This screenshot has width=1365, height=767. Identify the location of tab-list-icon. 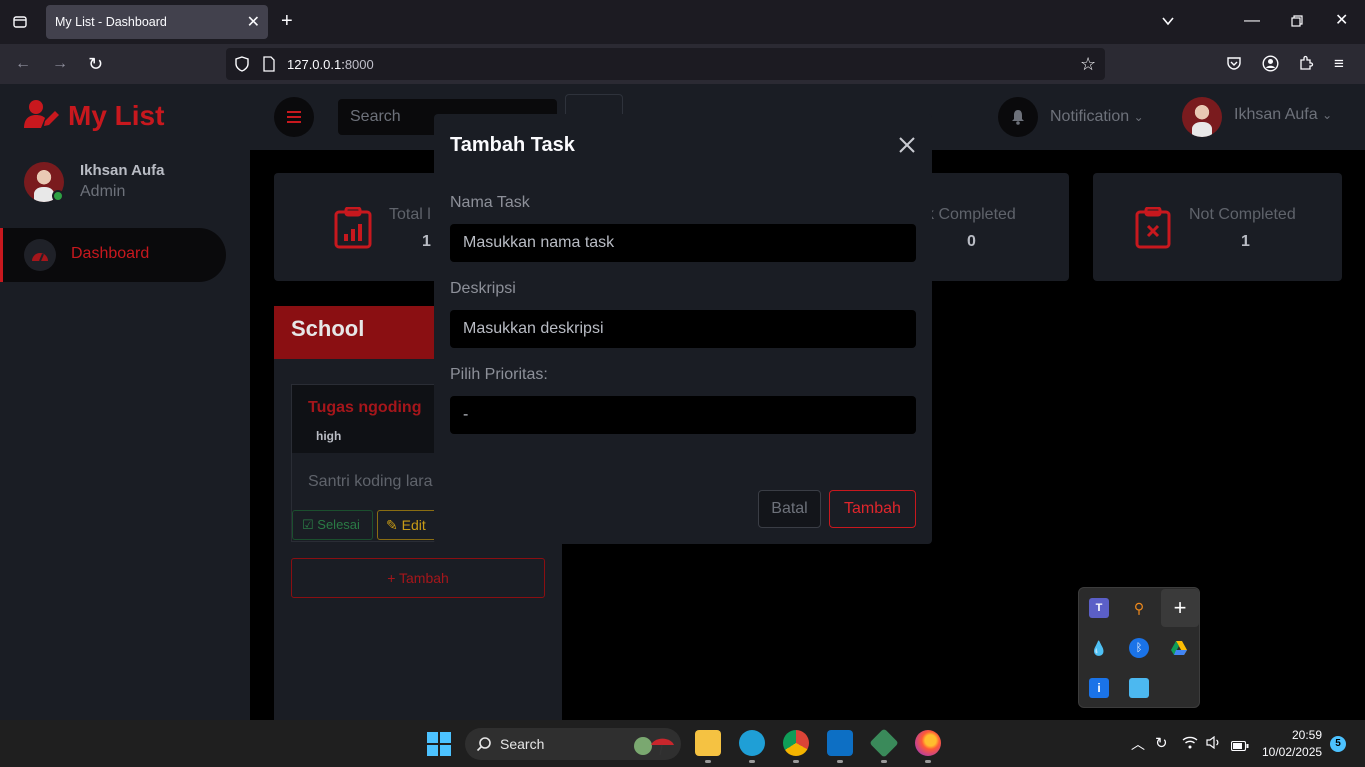
(20, 24).